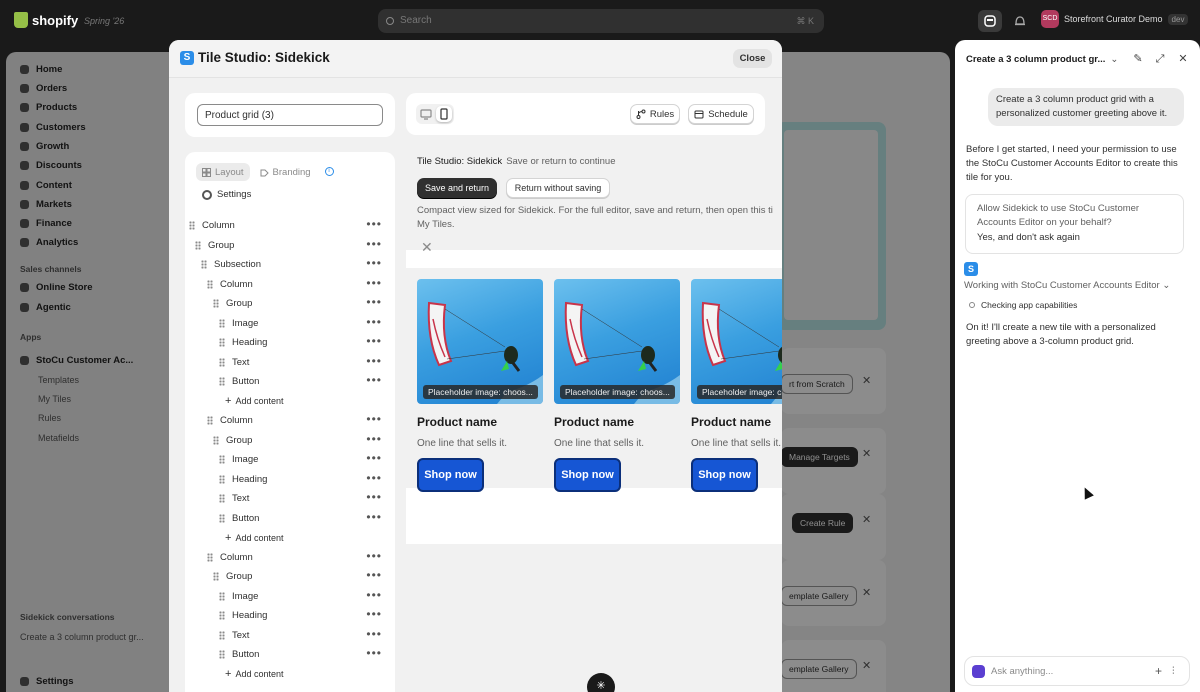 This screenshot has width=1200, height=692. Describe the element at coordinates (46, 20) in the screenshot. I see `shopify-logo: shopify` at that location.